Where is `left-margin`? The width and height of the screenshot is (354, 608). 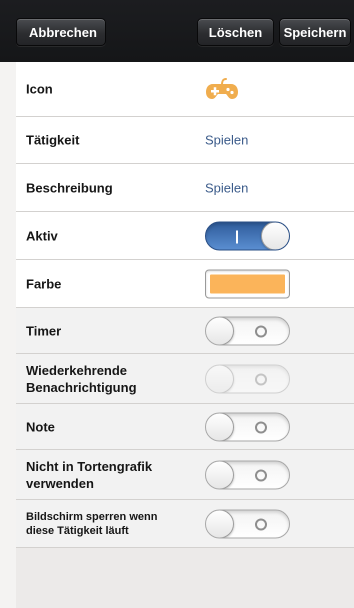 left-margin is located at coordinates (8, 335).